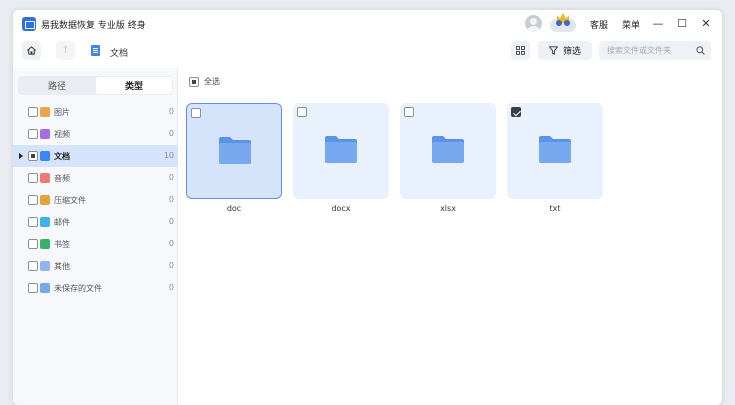 The height and width of the screenshot is (405, 735). I want to click on app-title: 易我数据恢复 专业版 终身, so click(93, 26).